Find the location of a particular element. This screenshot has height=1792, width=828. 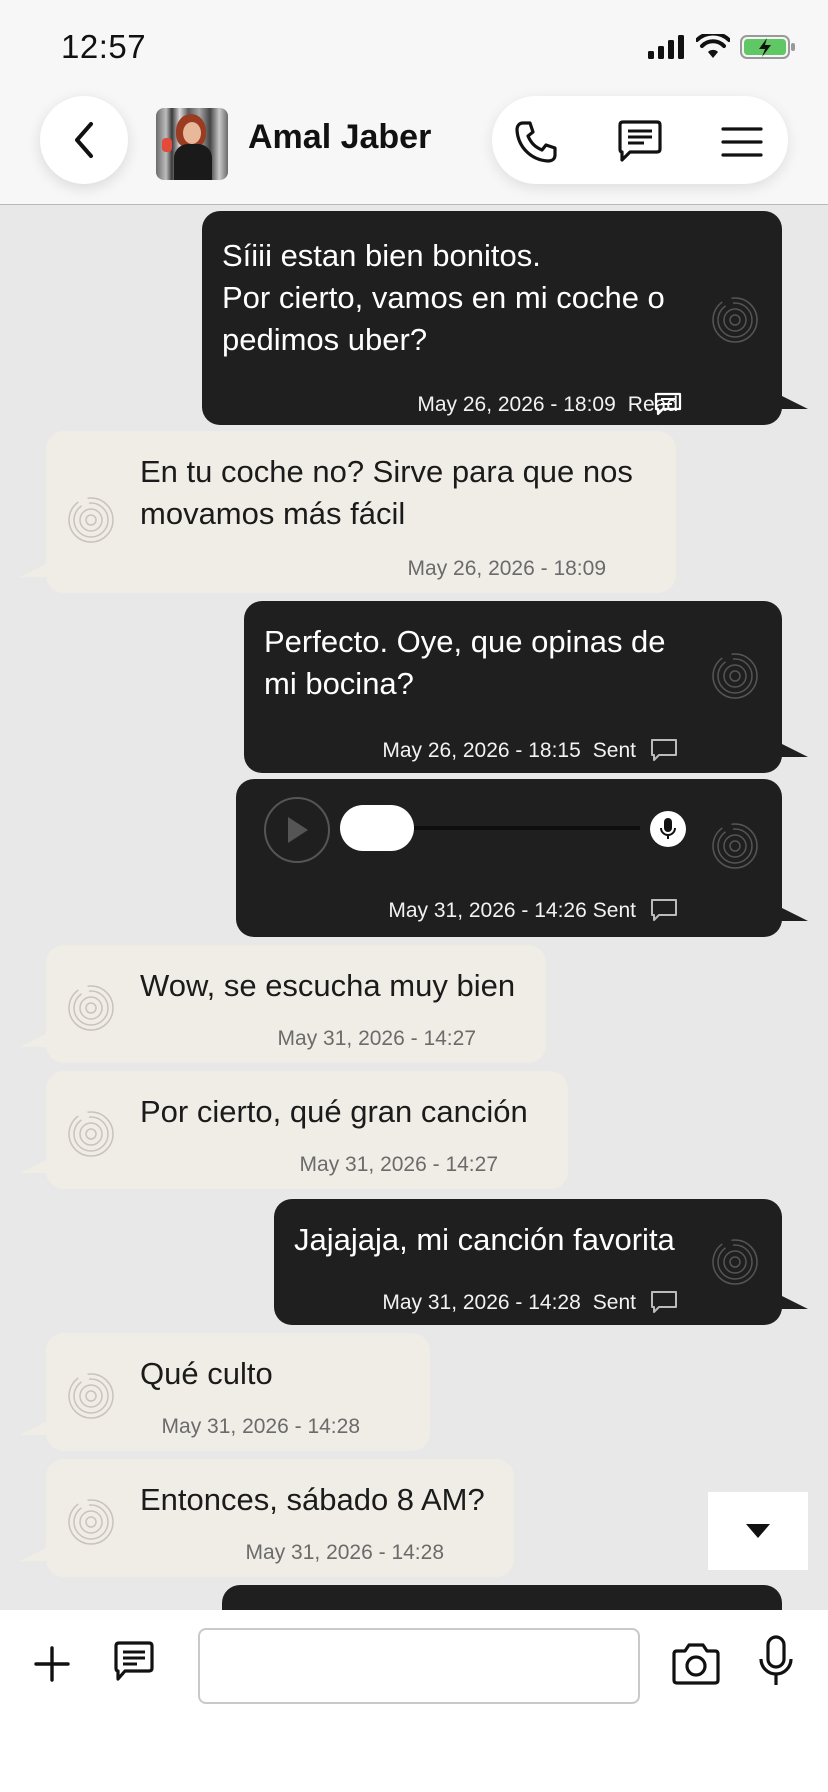

message-meta: May 31, 2026 - 14:28 Sent is located at coordinates (509, 1303).